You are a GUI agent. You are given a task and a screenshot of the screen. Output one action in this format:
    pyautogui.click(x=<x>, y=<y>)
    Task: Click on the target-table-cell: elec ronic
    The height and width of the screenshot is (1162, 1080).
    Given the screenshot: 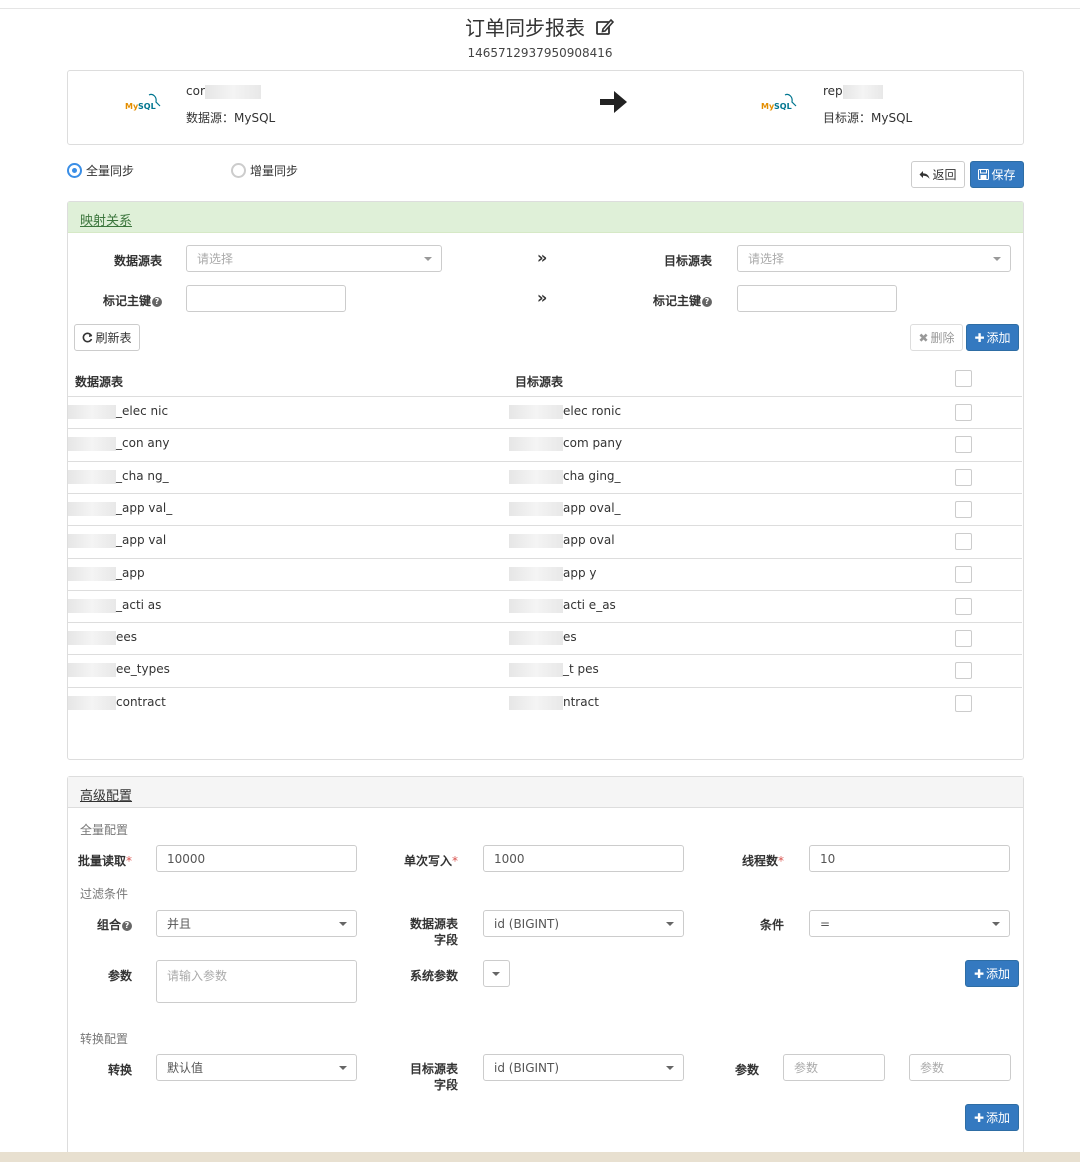 What is the action you would take?
    pyautogui.click(x=592, y=411)
    